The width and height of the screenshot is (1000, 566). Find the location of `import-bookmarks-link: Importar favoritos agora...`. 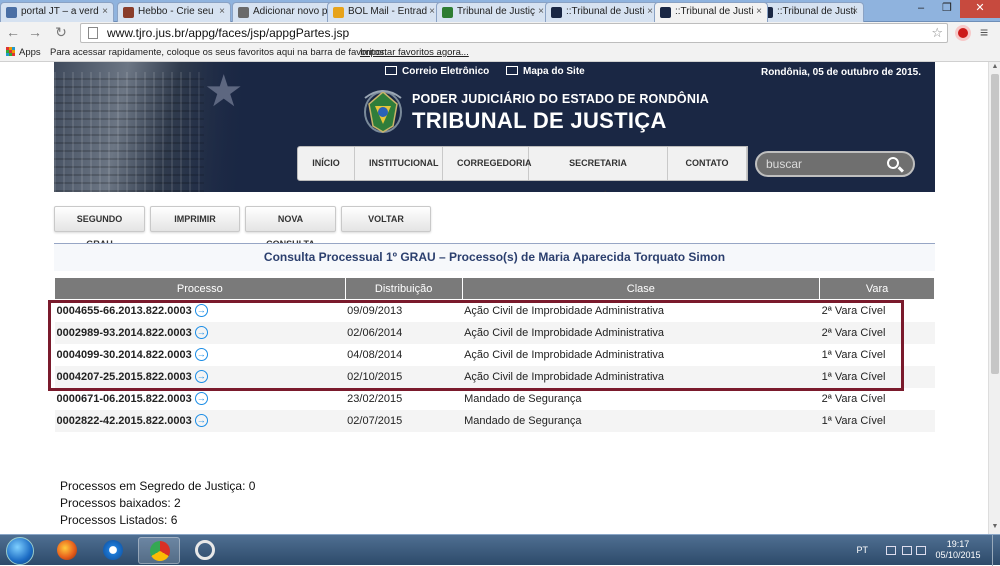

import-bookmarks-link: Importar favoritos agora... is located at coordinates (414, 52).